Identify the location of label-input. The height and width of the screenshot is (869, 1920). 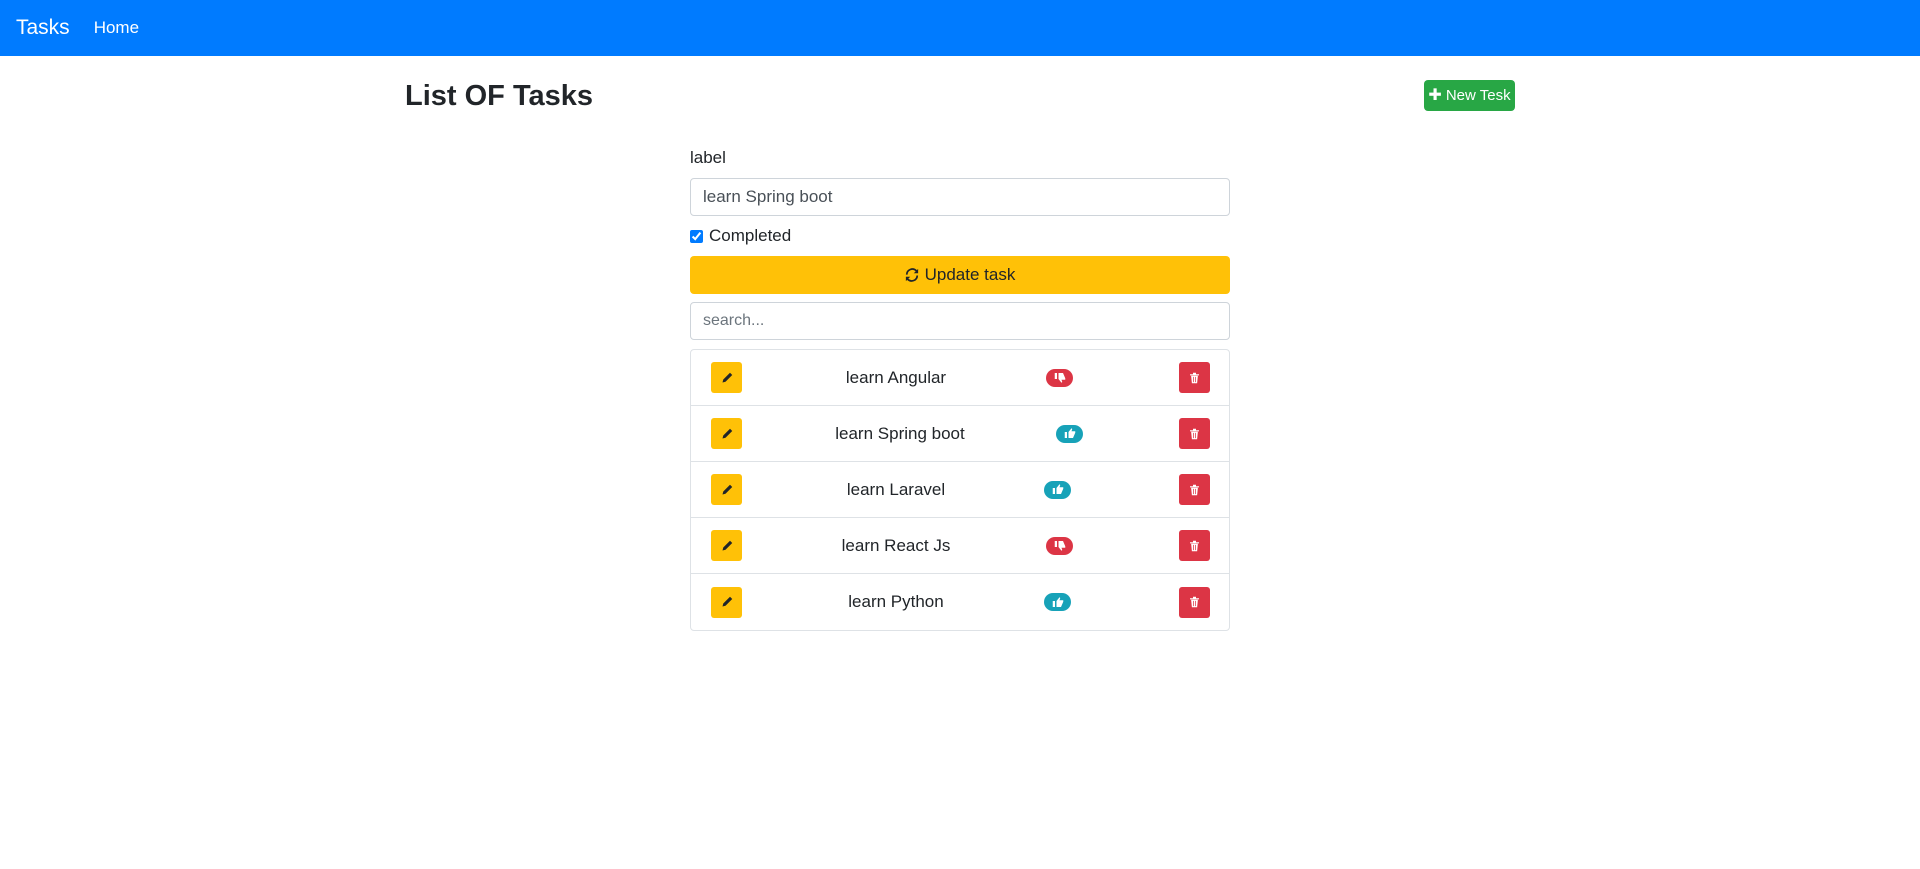
(960, 197).